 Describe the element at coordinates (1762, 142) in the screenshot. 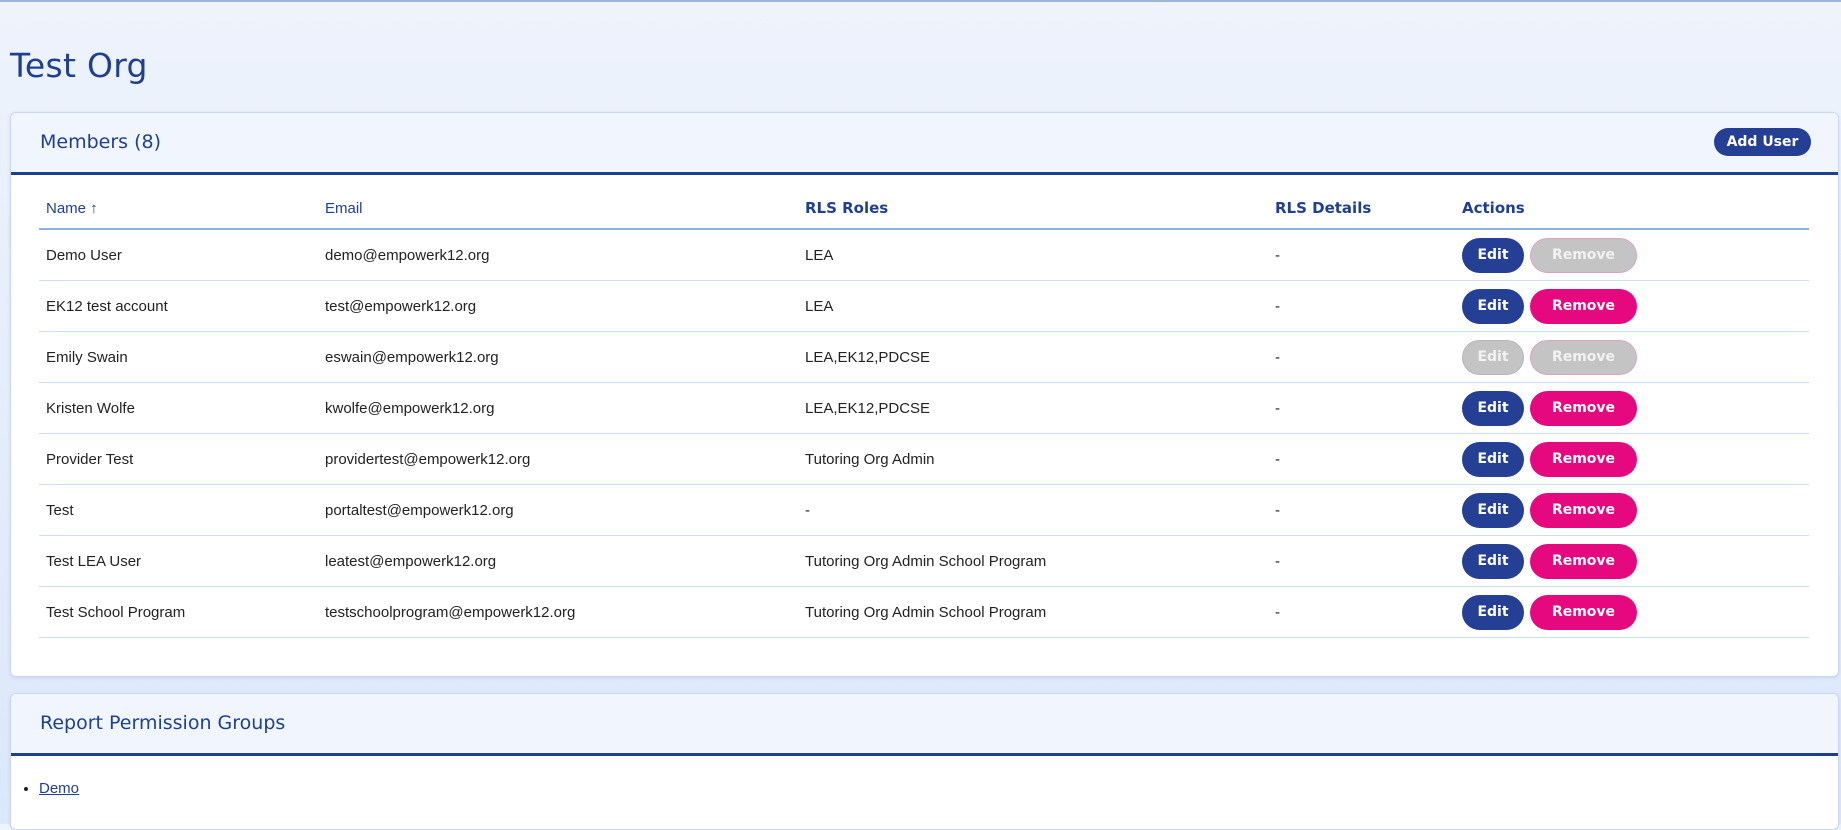

I see `add-user-button: Add User` at that location.